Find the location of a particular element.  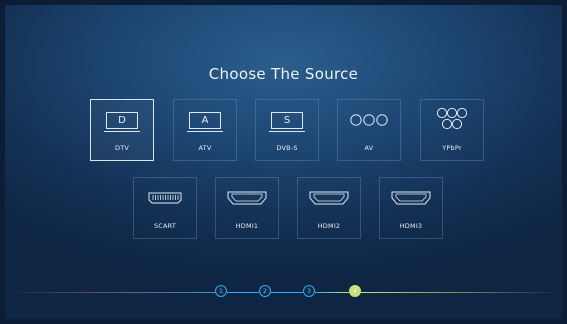

step-3: 3 is located at coordinates (309, 291).